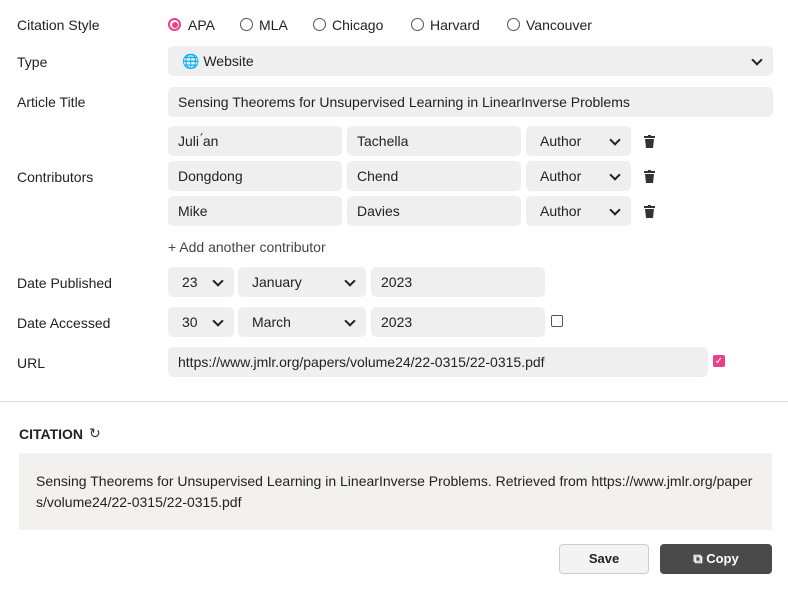  What do you see at coordinates (455, 25) in the screenshot?
I see `radio-harvard-label: Harvard` at bounding box center [455, 25].